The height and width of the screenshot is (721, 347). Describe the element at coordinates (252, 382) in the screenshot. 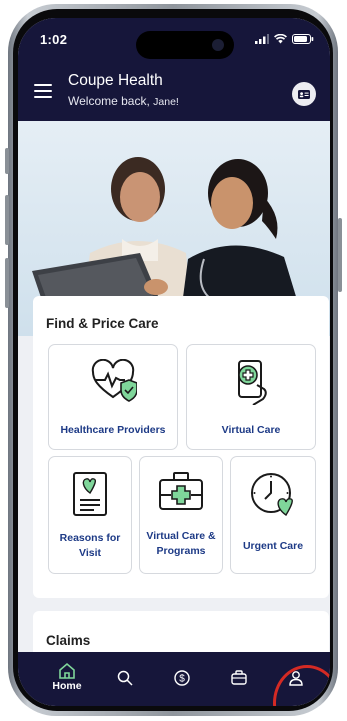

I see `phone-medical-cross-icon` at that location.